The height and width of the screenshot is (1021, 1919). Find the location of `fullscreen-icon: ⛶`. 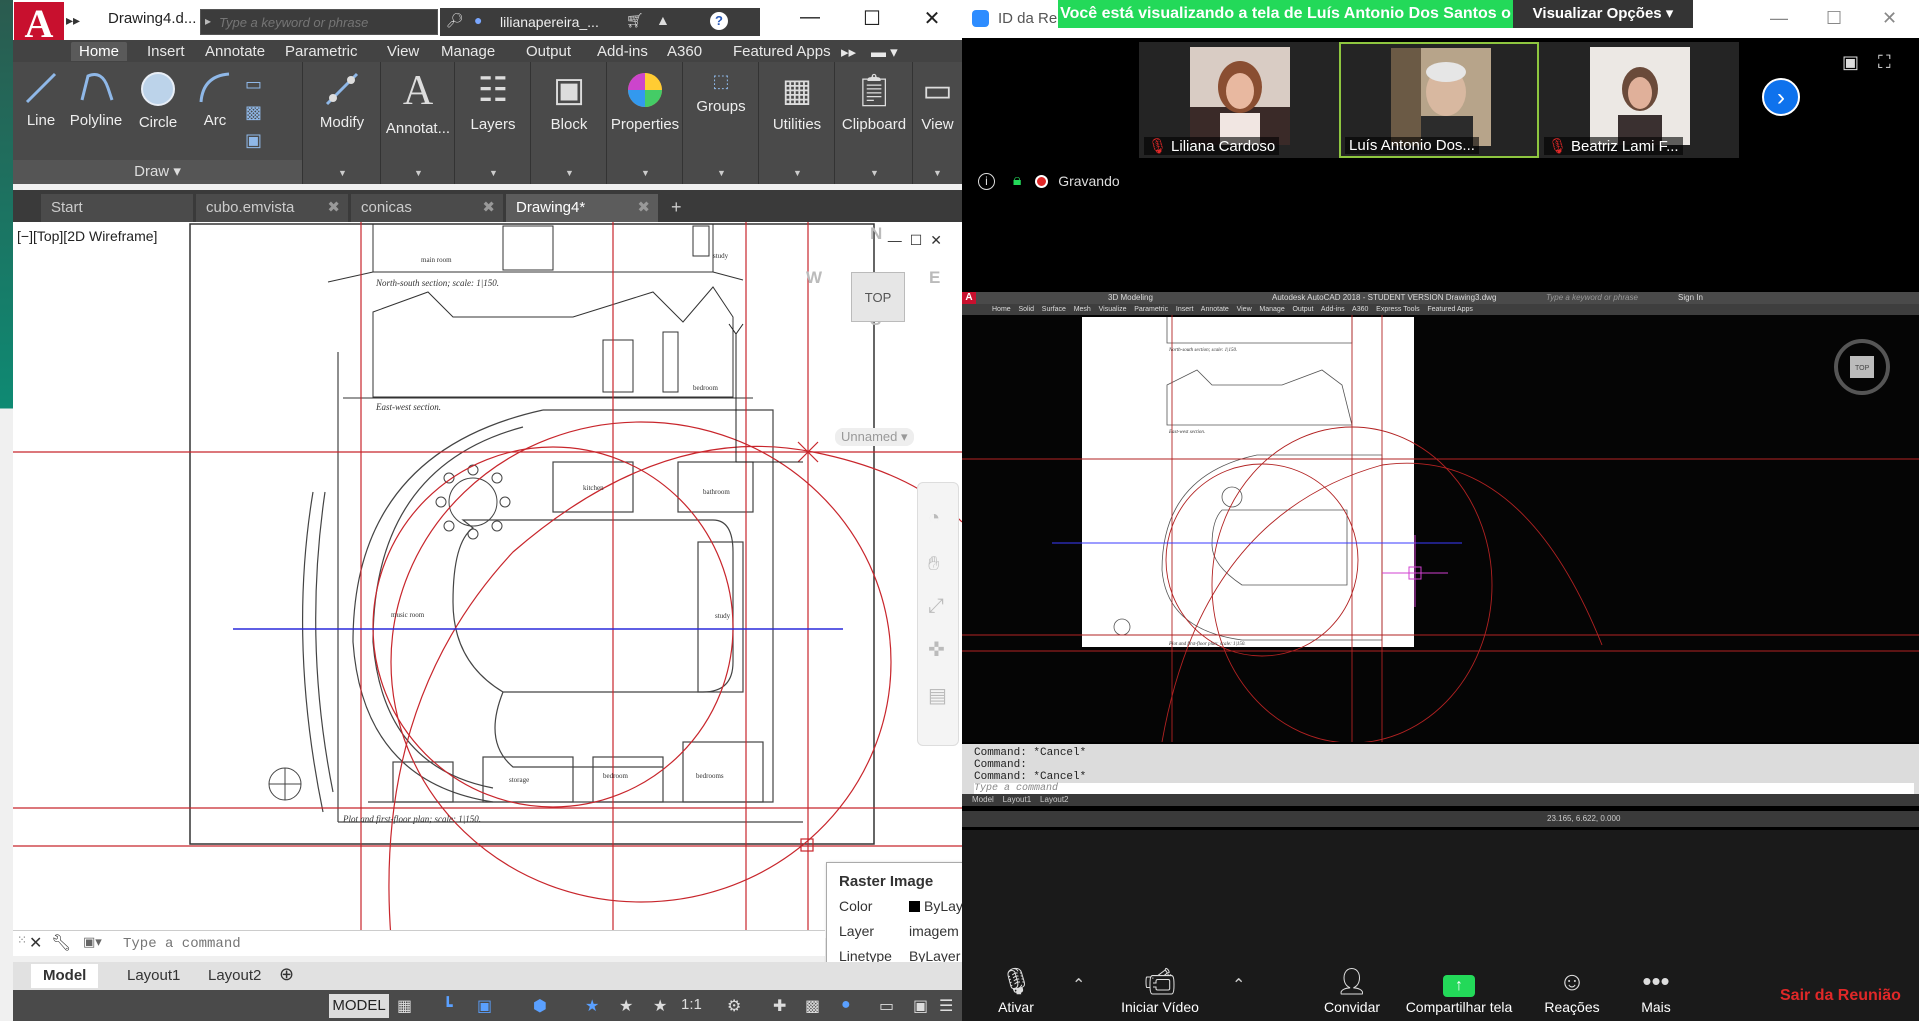

fullscreen-icon: ⛶ is located at coordinates (1884, 62).